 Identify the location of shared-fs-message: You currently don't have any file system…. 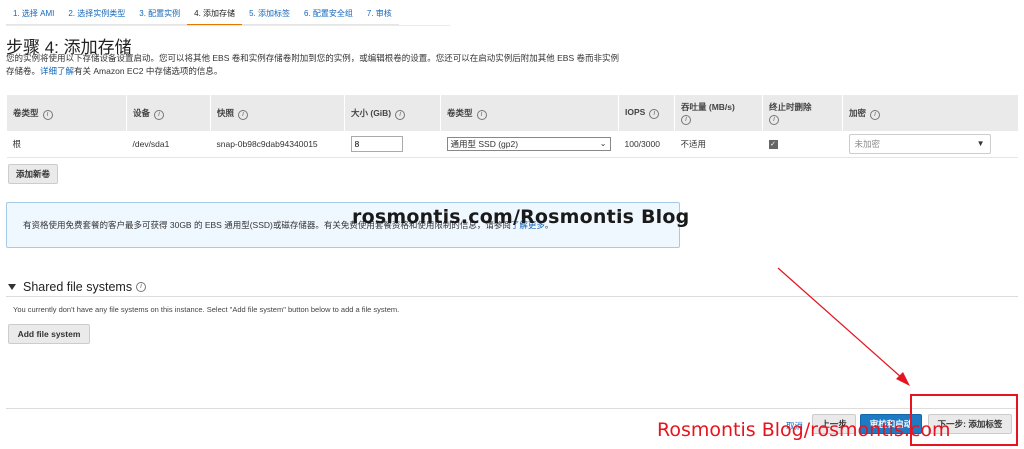
(206, 309).